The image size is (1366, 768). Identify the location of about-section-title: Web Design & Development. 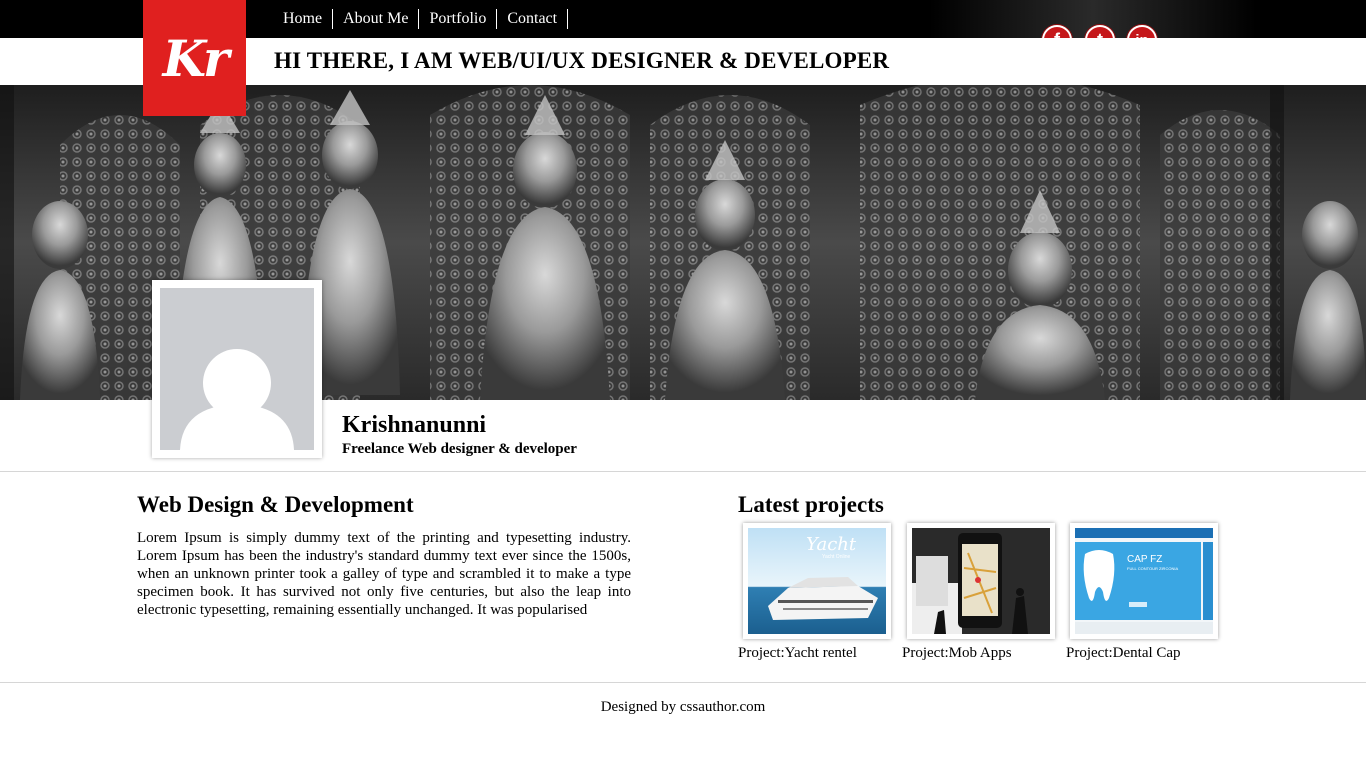
(275, 504).